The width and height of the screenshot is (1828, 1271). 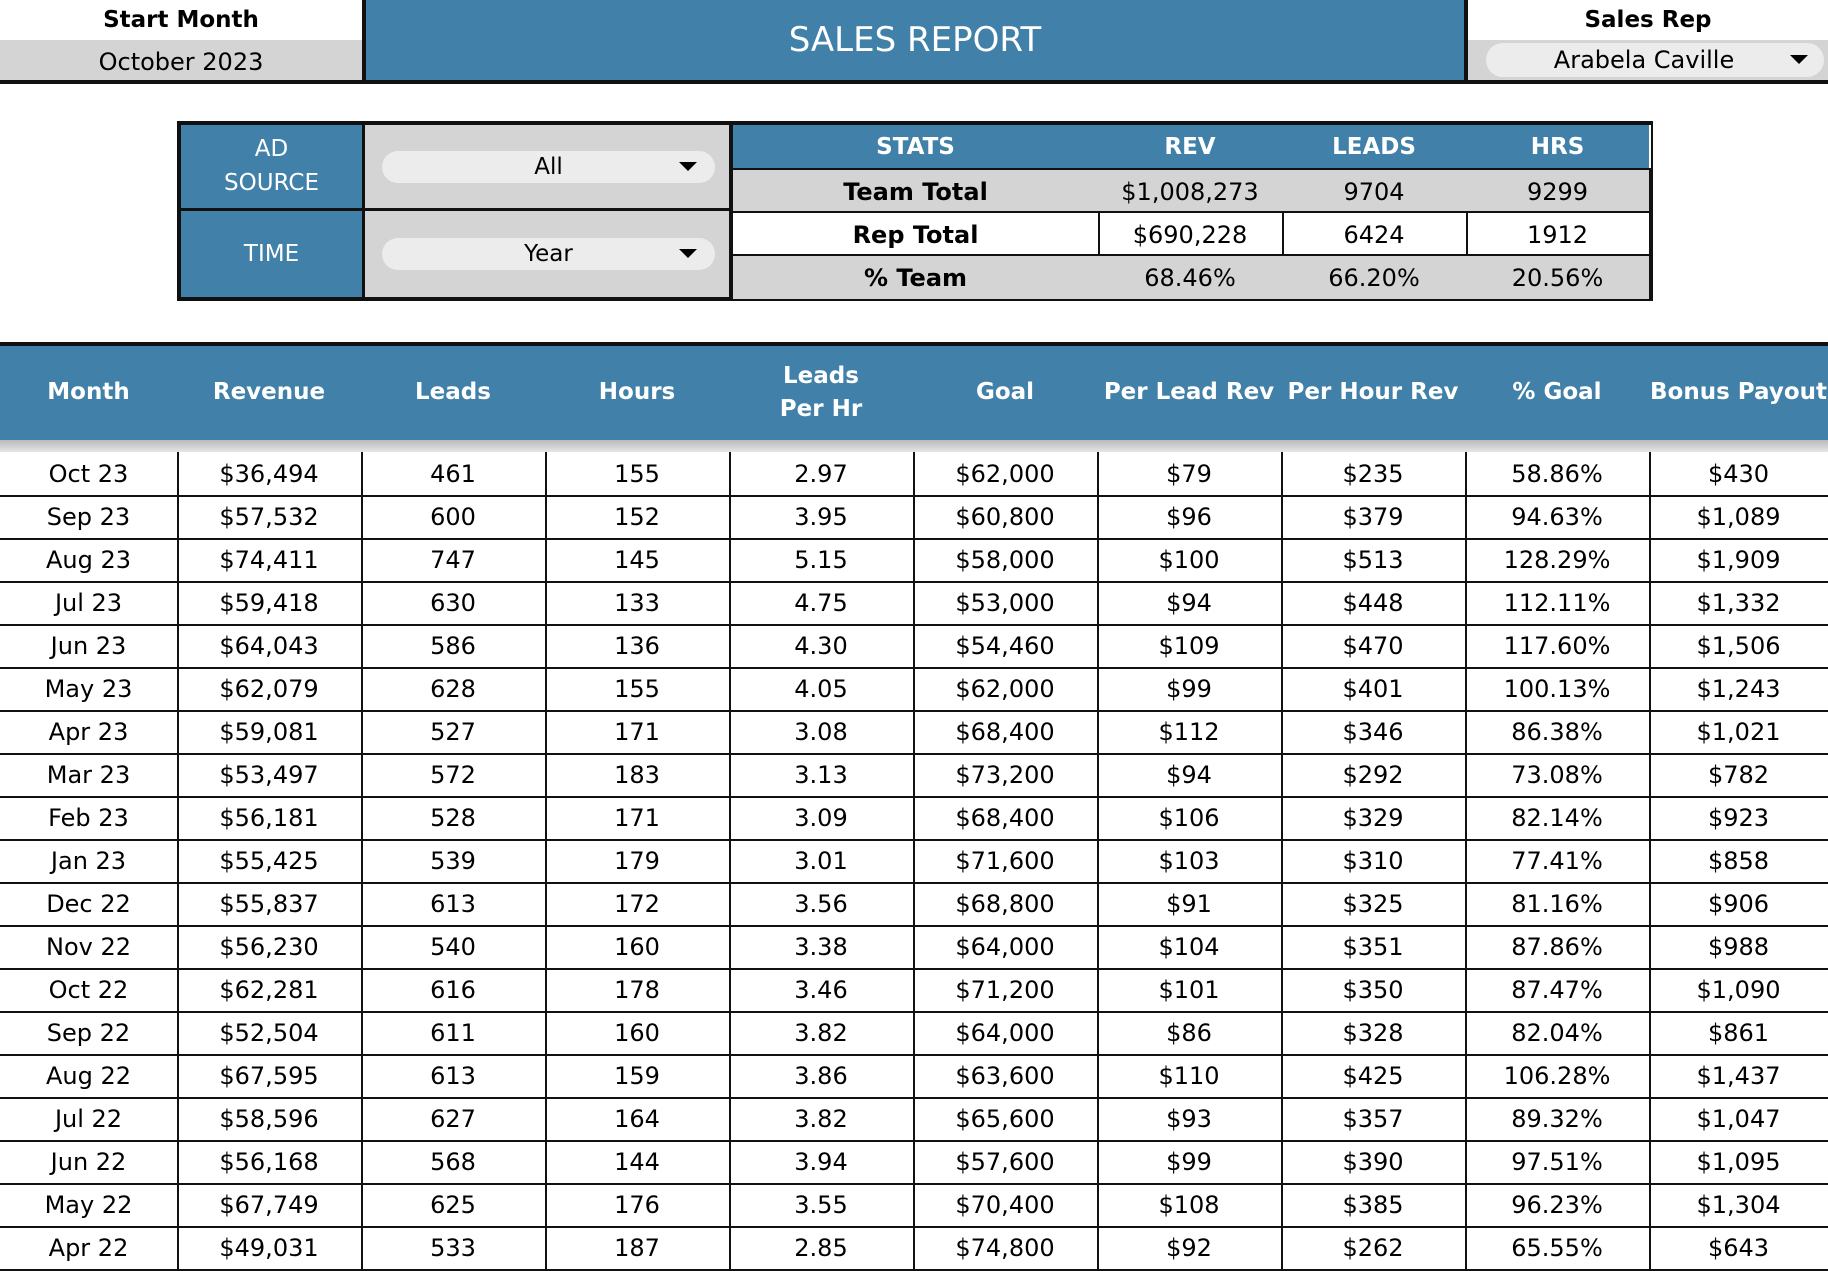 I want to click on table-cell: 528, so click(x=454, y=817).